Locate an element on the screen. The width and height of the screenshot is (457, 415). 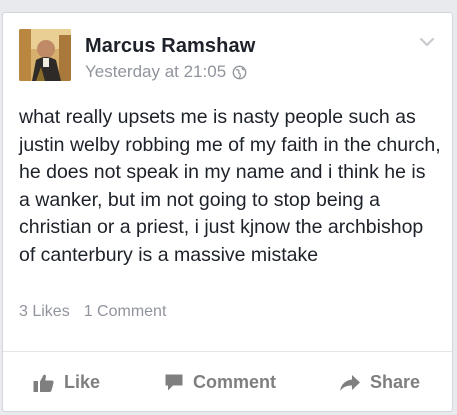
post-meta: Yesterday at 21:05 is located at coordinates (166, 72).